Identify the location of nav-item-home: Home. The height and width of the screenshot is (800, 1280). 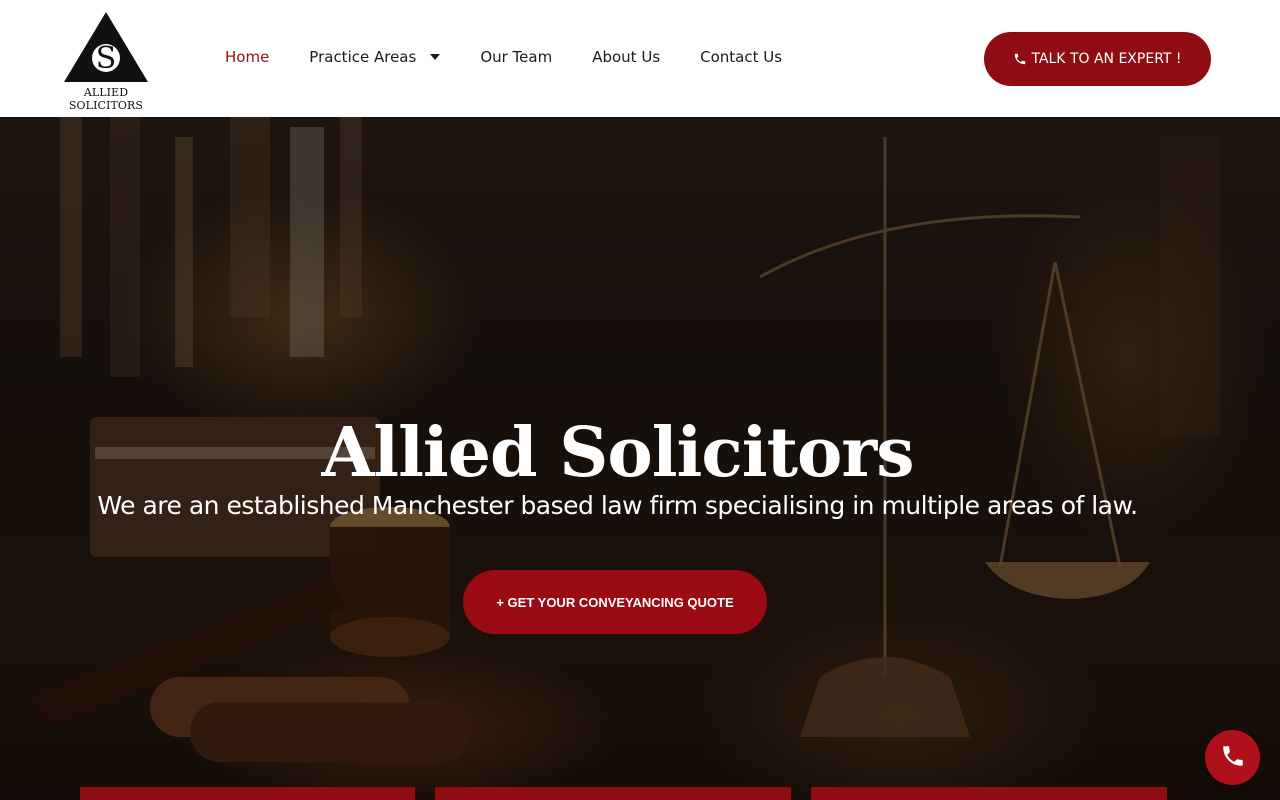
(247, 57).